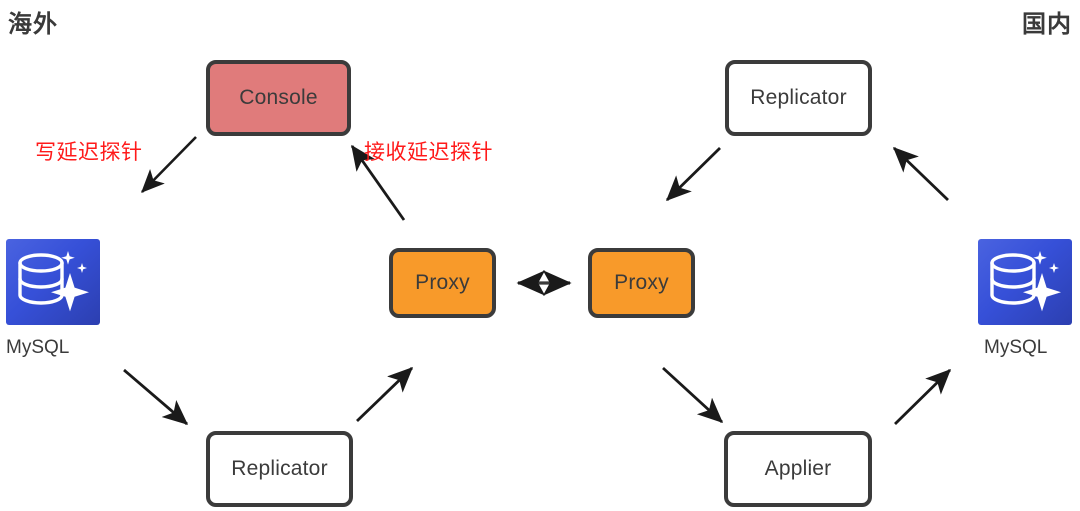 The image size is (1080, 511). I want to click on edge-label-receive-probe: 接收延迟探针, so click(428, 152).